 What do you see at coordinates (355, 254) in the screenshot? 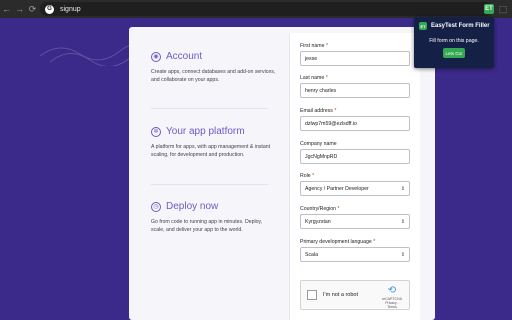
I see `language-select: Scala ⇕` at bounding box center [355, 254].